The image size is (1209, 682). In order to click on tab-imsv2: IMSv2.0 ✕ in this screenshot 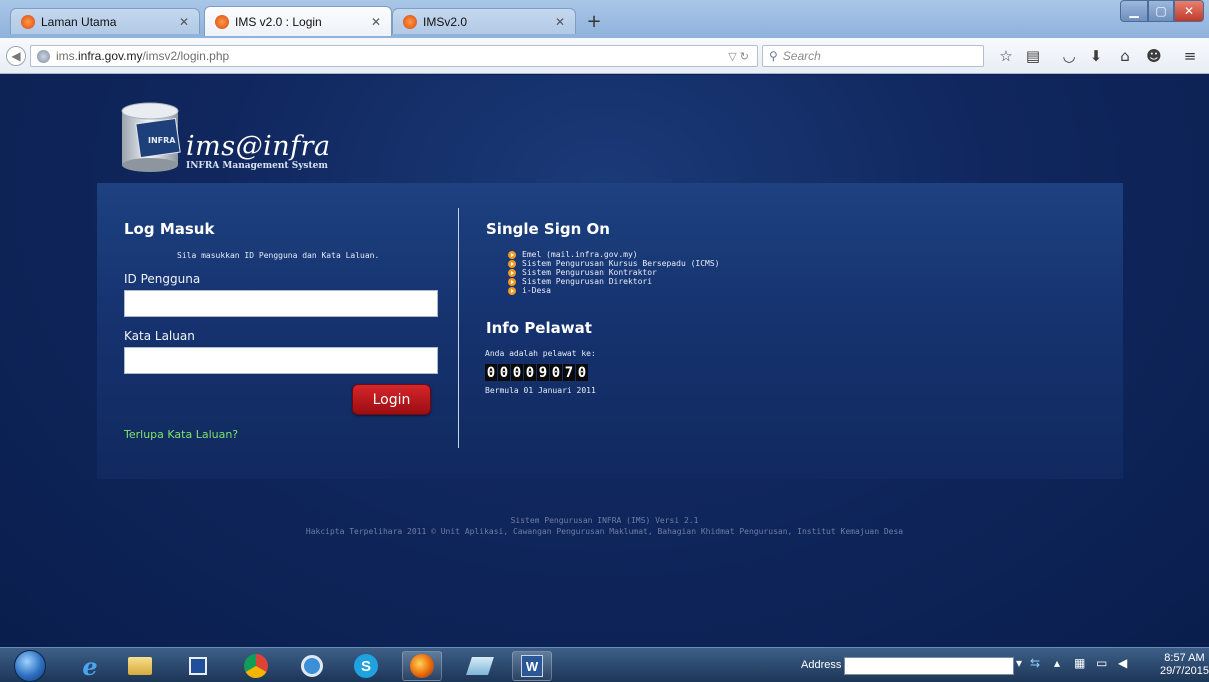, I will do `click(484, 21)`.